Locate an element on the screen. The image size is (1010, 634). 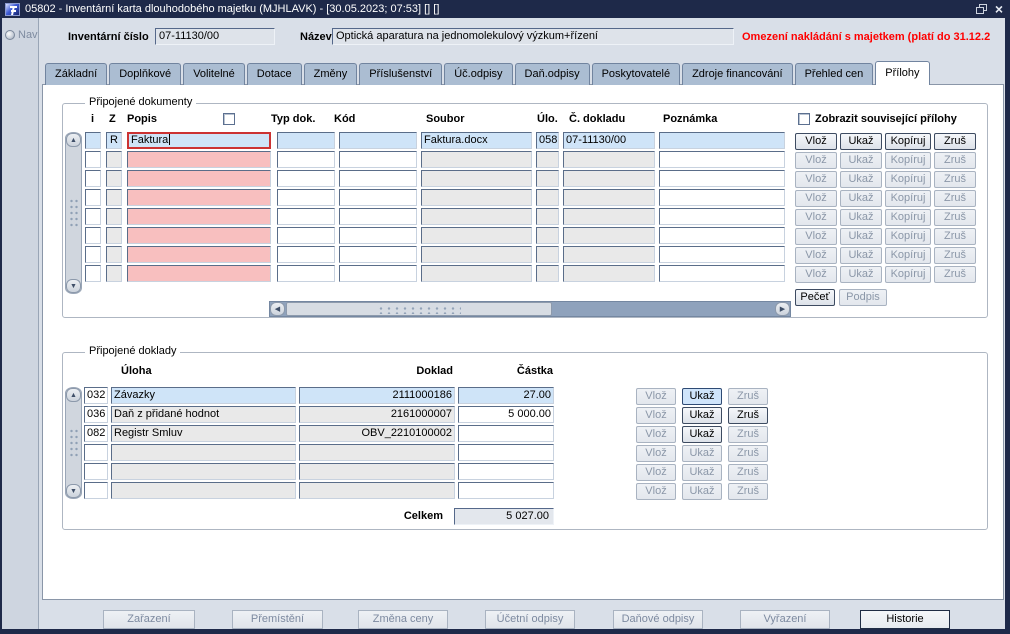
kopiruj-button: Kopíruj is located at coordinates (908, 141).